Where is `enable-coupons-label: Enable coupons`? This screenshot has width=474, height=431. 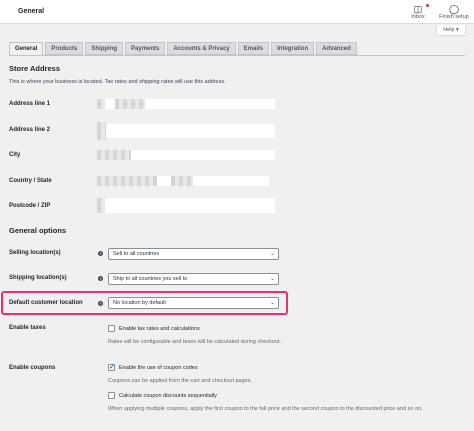
enable-coupons-label: Enable coupons is located at coordinates (32, 368).